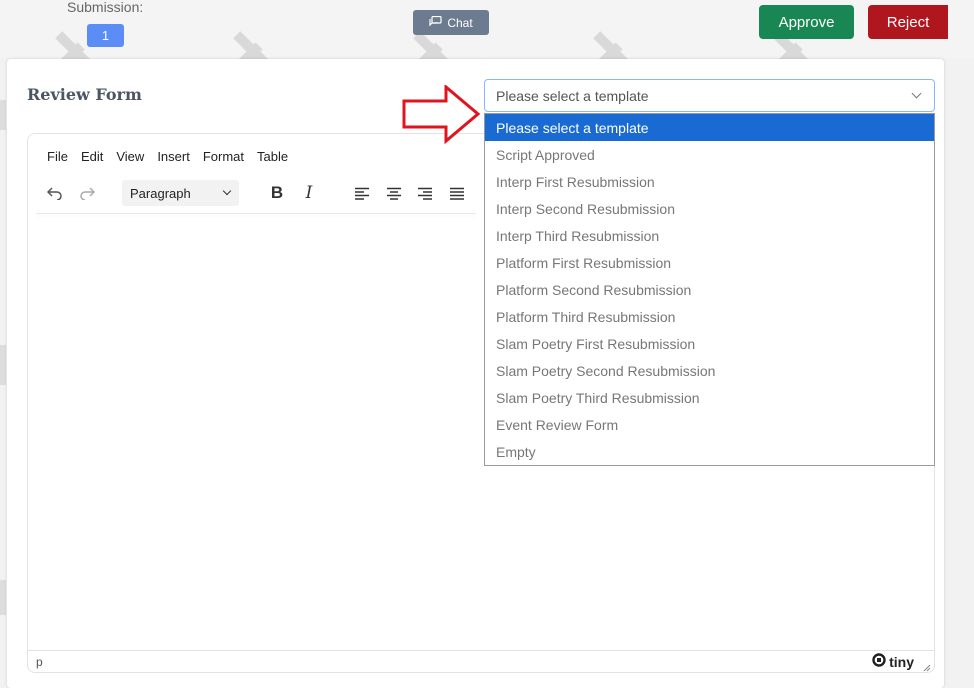 This screenshot has width=974, height=688. What do you see at coordinates (709, 235) in the screenshot?
I see `dropdown-option: Interp Third Resubmission` at bounding box center [709, 235].